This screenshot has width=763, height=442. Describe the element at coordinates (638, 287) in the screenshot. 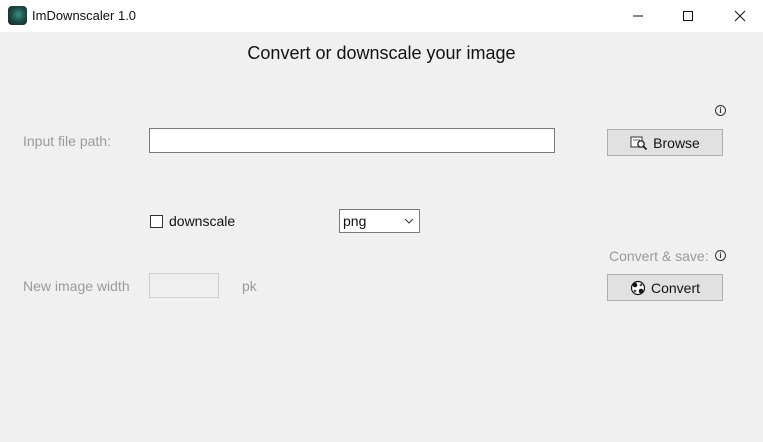

I see `convert-icon` at that location.